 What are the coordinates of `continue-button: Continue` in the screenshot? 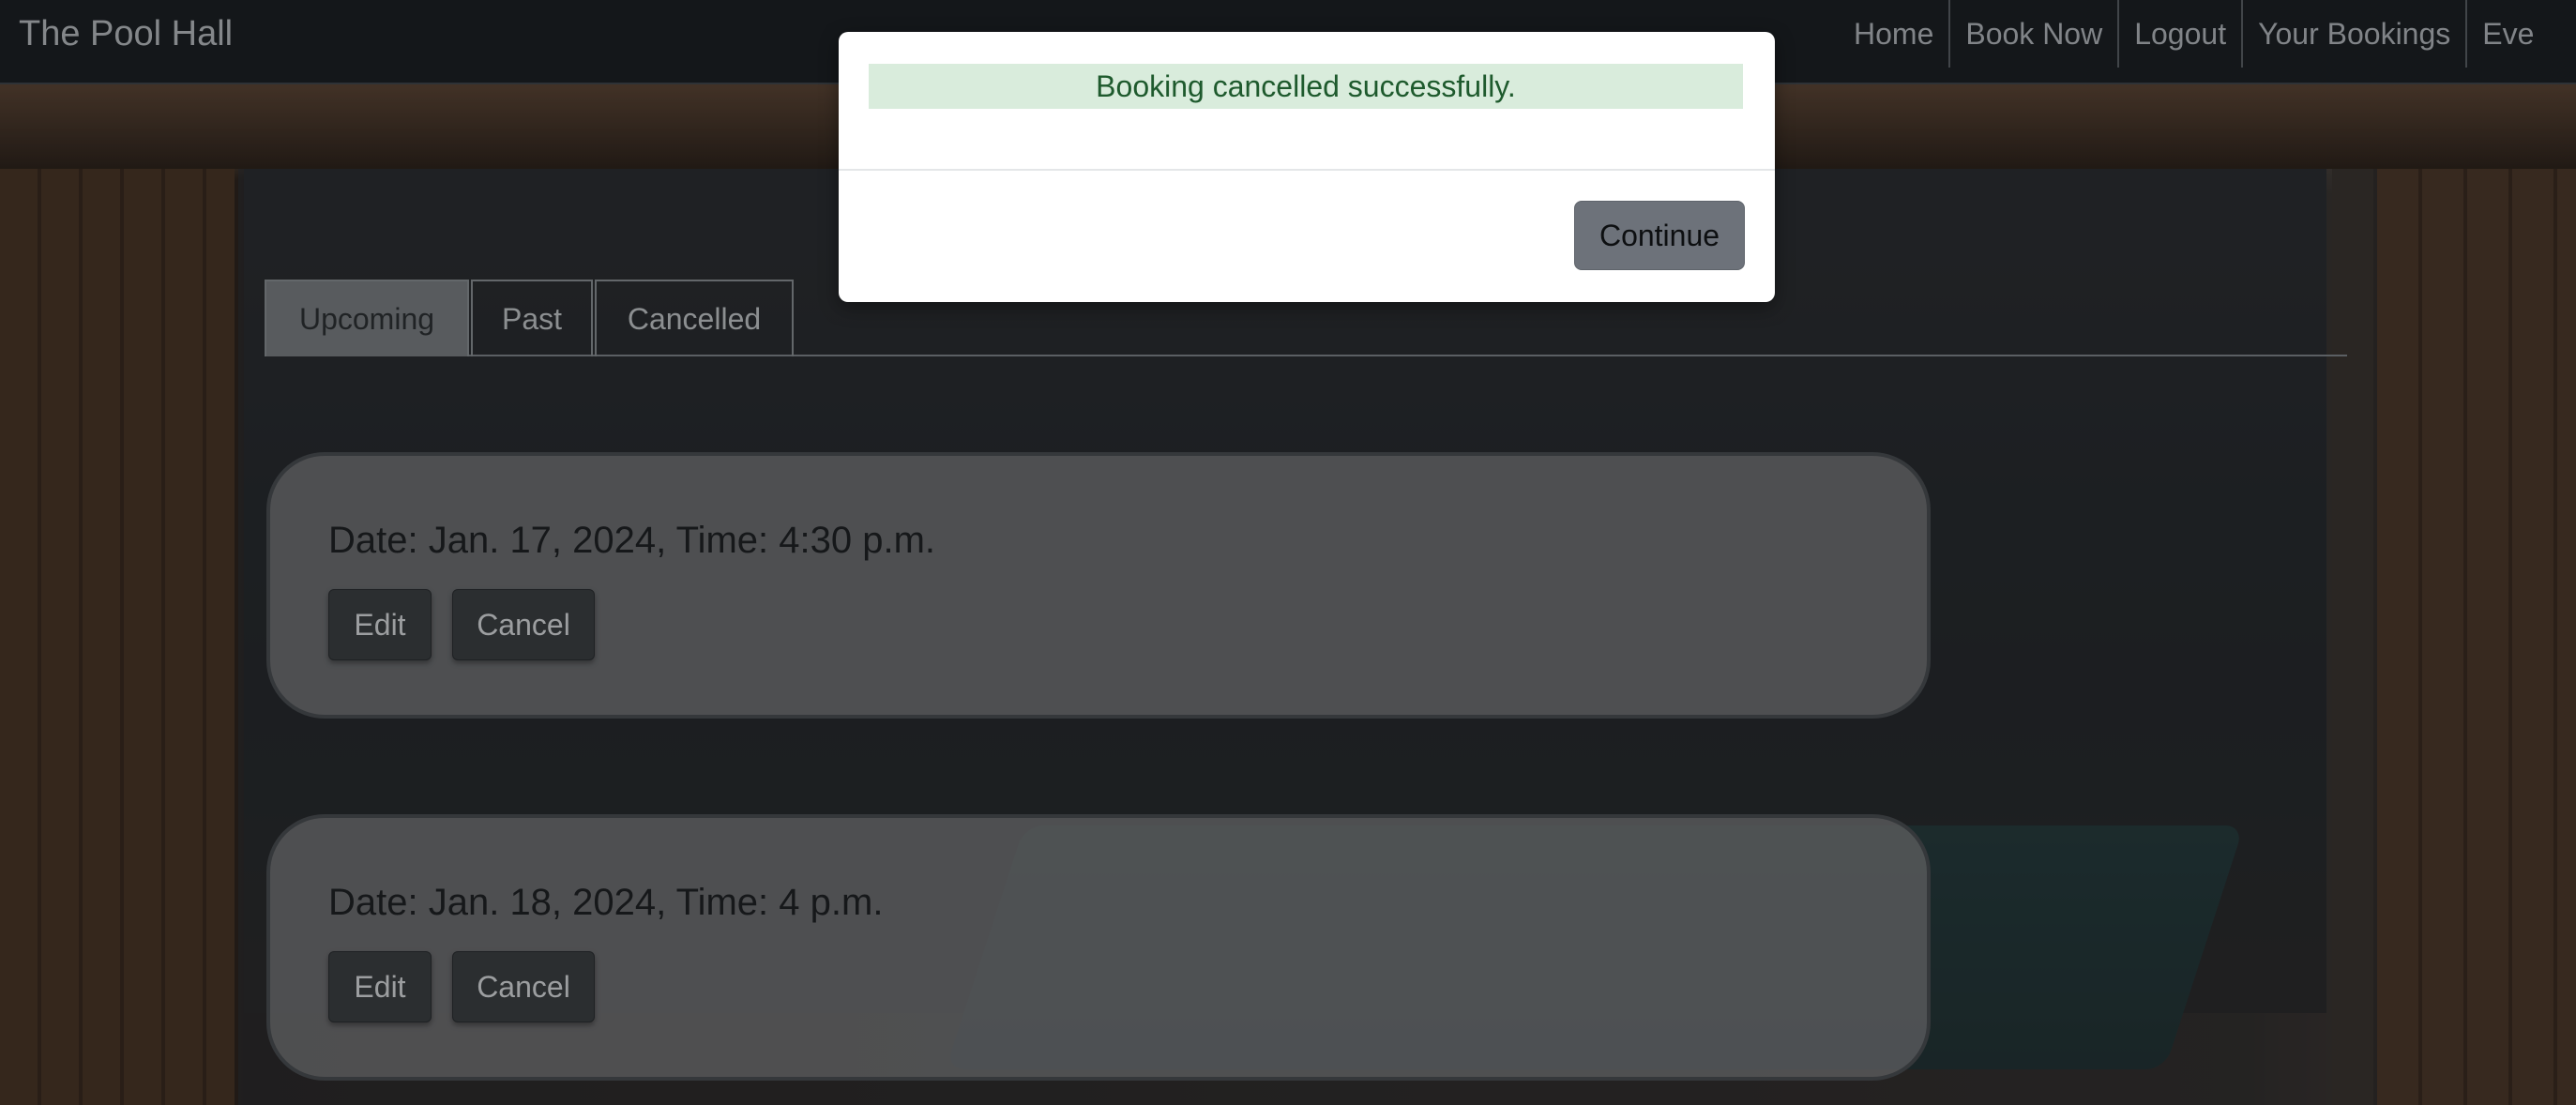 It's located at (1659, 235).